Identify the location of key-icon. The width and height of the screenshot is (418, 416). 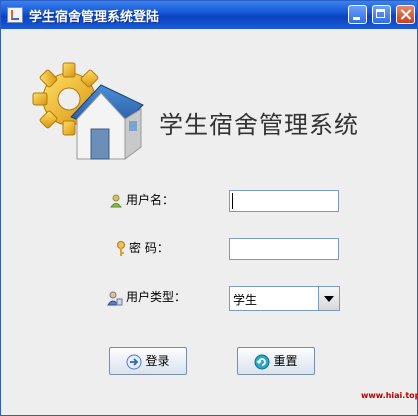
(121, 248).